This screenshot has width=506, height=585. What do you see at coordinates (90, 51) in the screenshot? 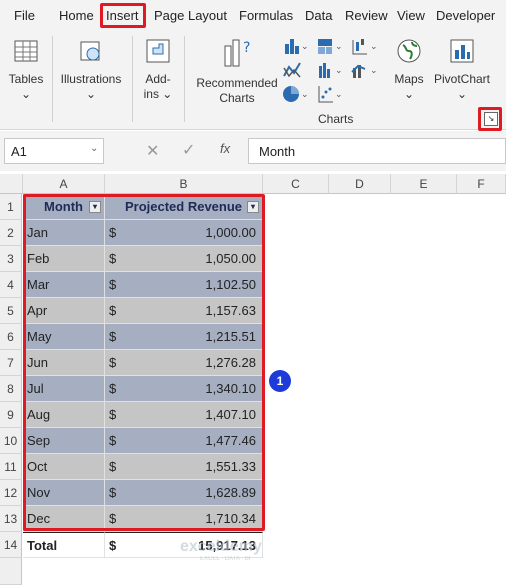
I see `illustrations-icon` at bounding box center [90, 51].